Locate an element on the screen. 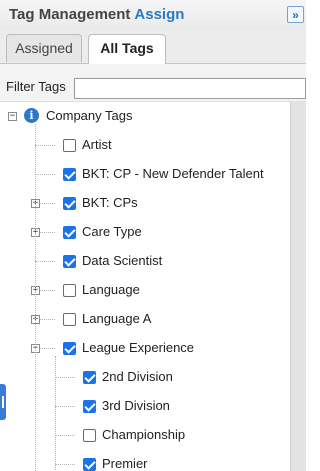 This screenshot has height=471, width=320. tab-assigned: Assigned is located at coordinates (44, 48).